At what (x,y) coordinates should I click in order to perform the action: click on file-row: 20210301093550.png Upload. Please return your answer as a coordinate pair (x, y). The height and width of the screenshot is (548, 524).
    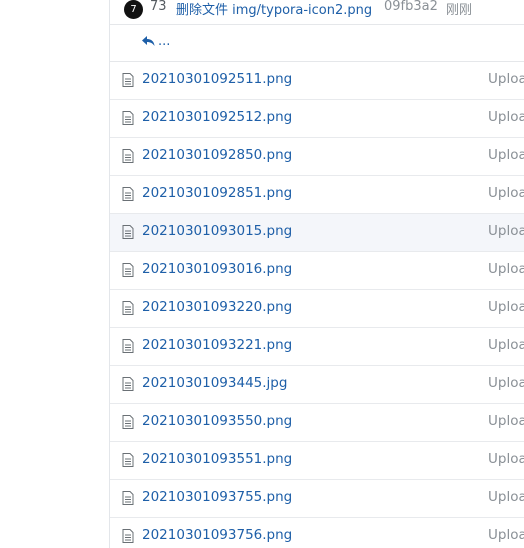
    Looking at the image, I should click on (317, 423).